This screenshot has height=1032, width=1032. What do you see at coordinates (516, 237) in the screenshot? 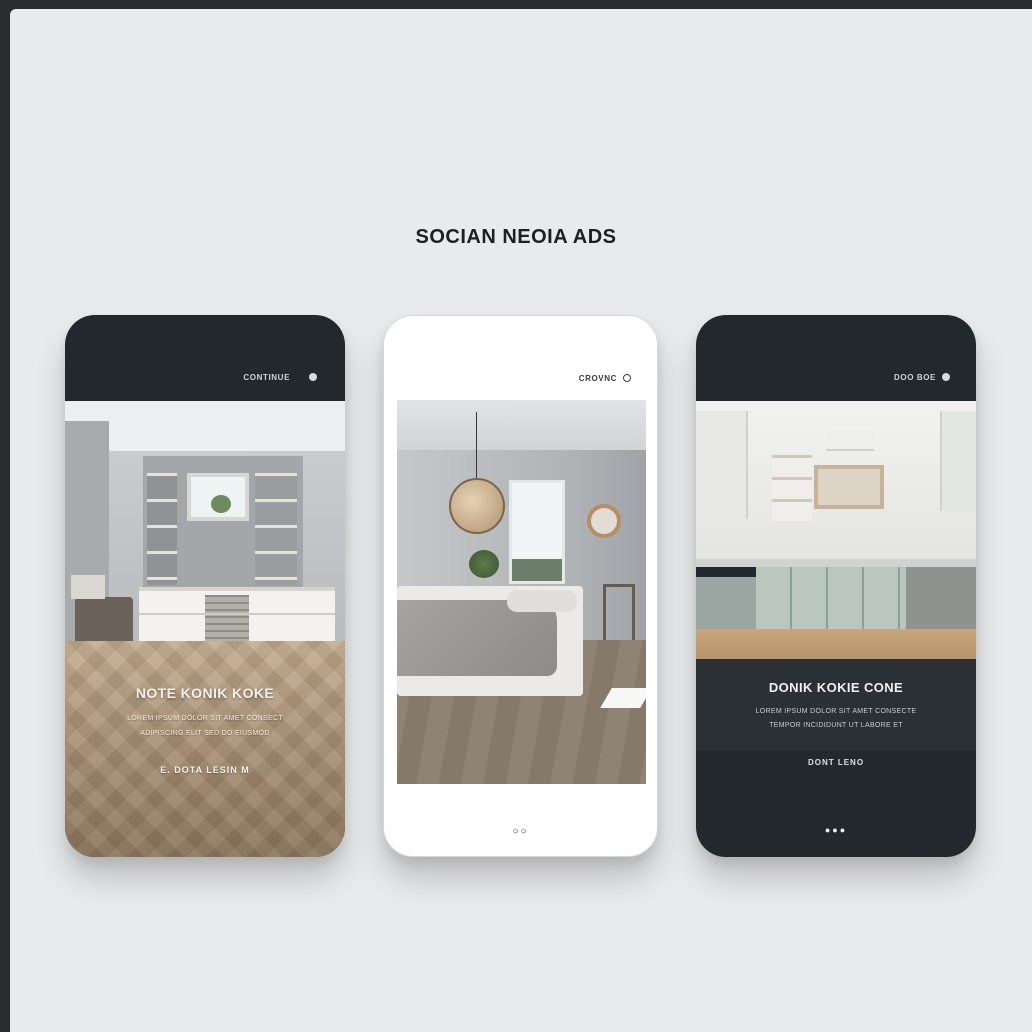
I see `page-title: SOCIAN NEOIA ADS` at bounding box center [516, 237].